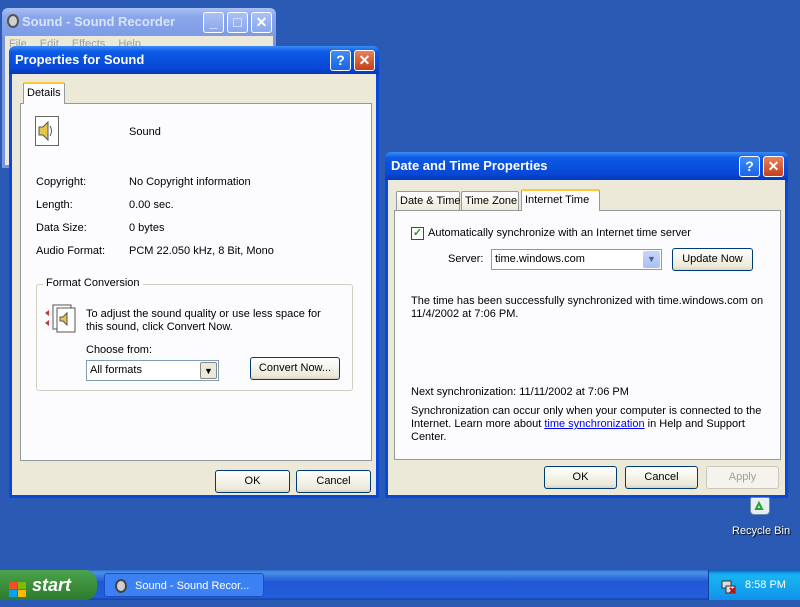 The width and height of the screenshot is (800, 607). What do you see at coordinates (417, 233) in the screenshot?
I see `auto-sync-checkbox: ✓` at bounding box center [417, 233].